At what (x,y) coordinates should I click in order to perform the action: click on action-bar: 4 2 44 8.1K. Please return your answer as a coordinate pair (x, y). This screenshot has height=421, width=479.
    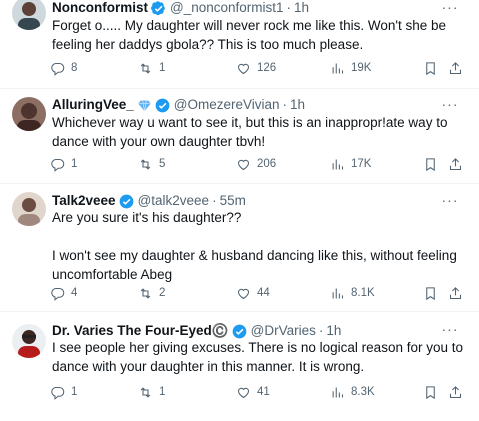
    Looking at the image, I should click on (259, 293).